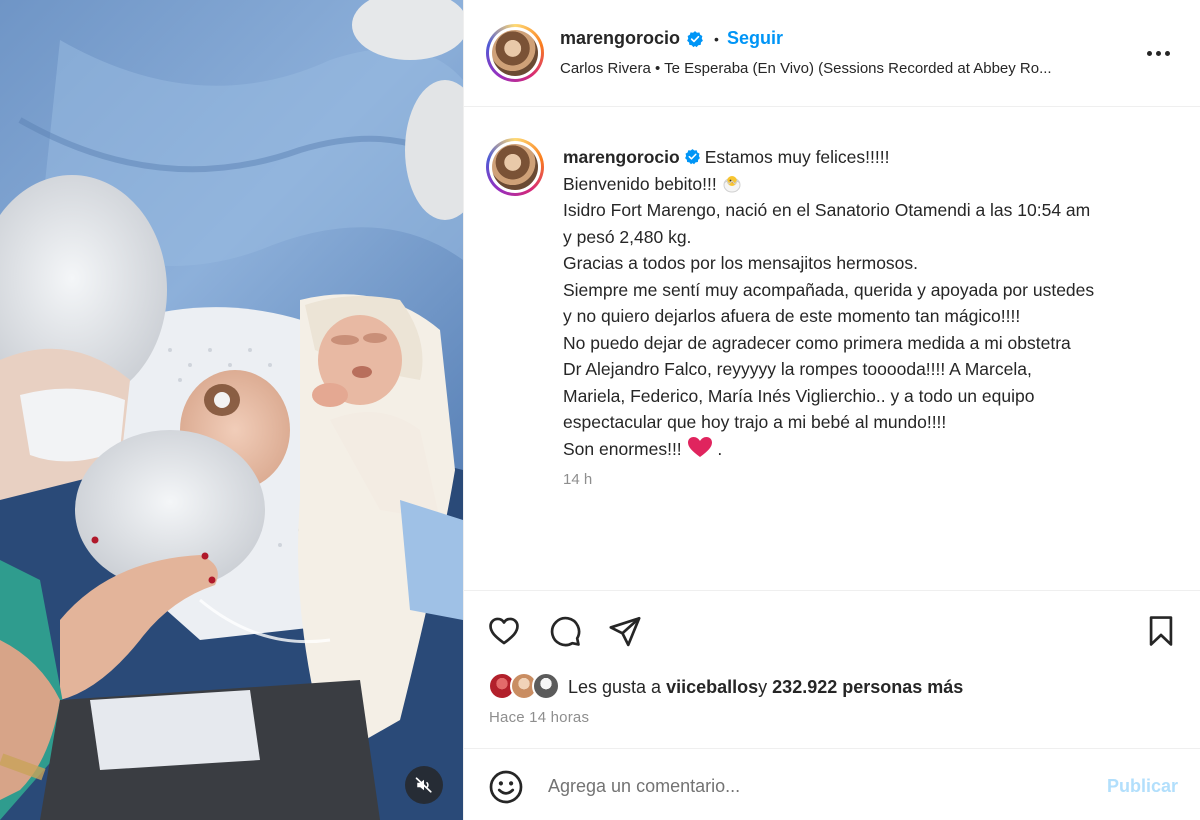 Image resolution: width=1200 pixels, height=820 pixels. I want to click on caption-line: marengorocio Estamos muy felices!!!!!, so click(875, 157).